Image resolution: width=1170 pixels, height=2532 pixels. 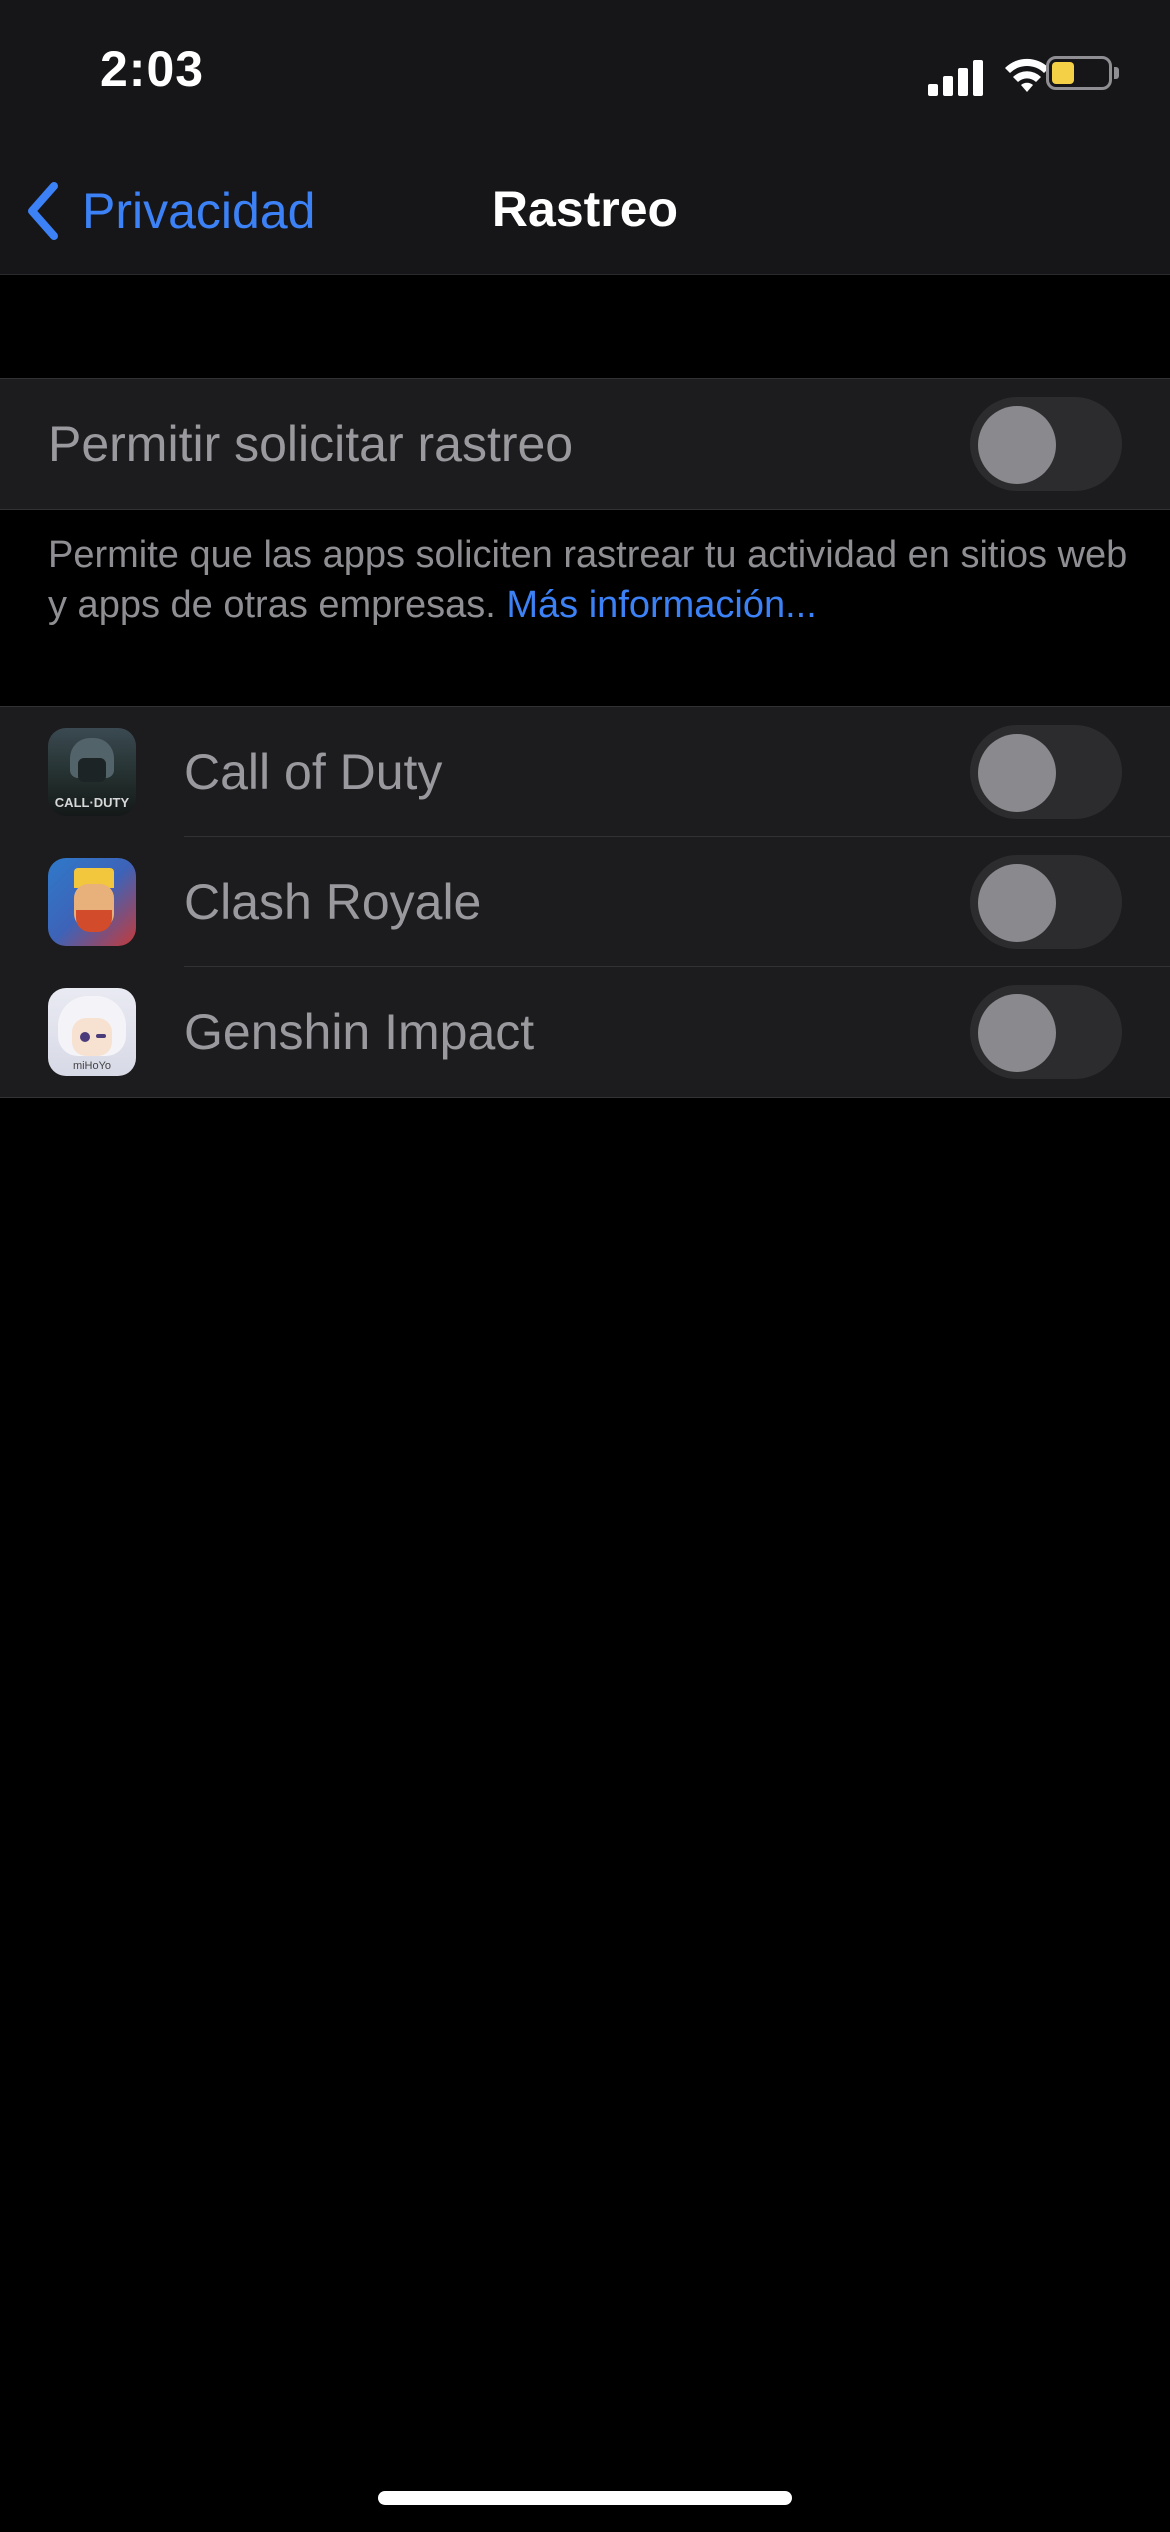 I want to click on home-indicator, so click(x=585, y=2498).